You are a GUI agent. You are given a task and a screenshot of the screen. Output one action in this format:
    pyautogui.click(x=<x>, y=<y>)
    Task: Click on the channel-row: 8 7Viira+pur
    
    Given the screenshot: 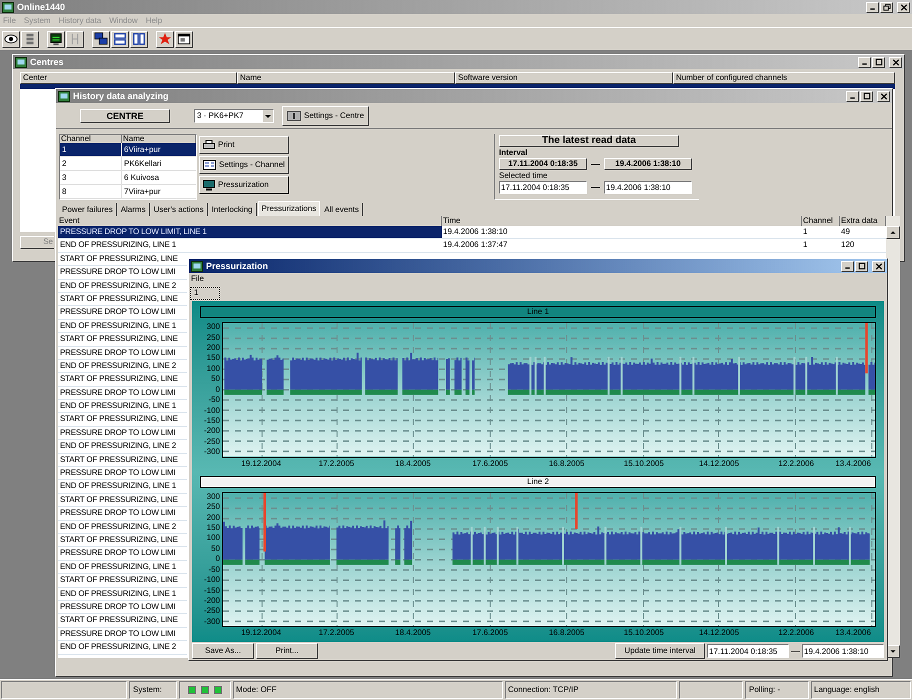 What is the action you would take?
    pyautogui.click(x=128, y=192)
    